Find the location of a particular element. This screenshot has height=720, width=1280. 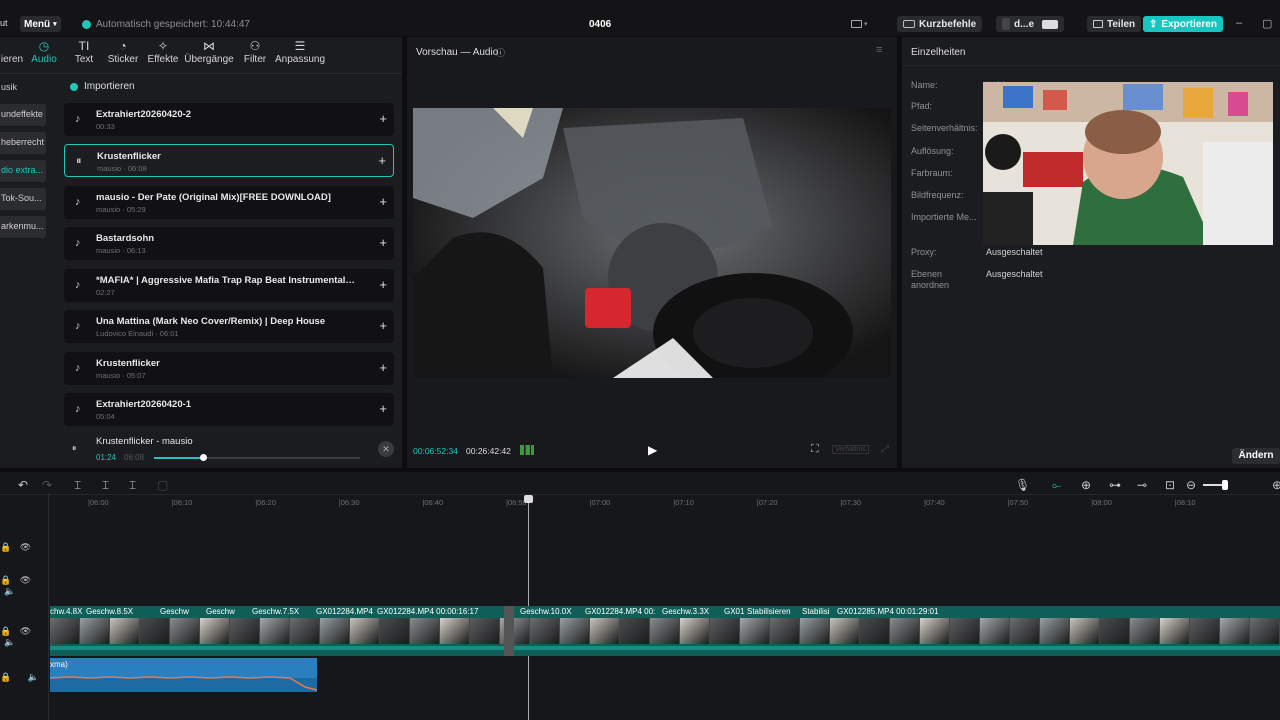

toolbar-sticker: ◔ Sticker is located at coordinates (123, 52).